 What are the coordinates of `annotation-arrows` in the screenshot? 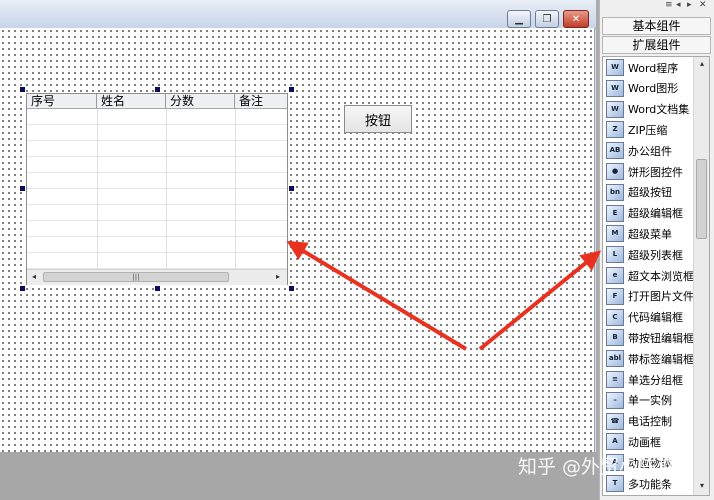 It's located at (444, 295).